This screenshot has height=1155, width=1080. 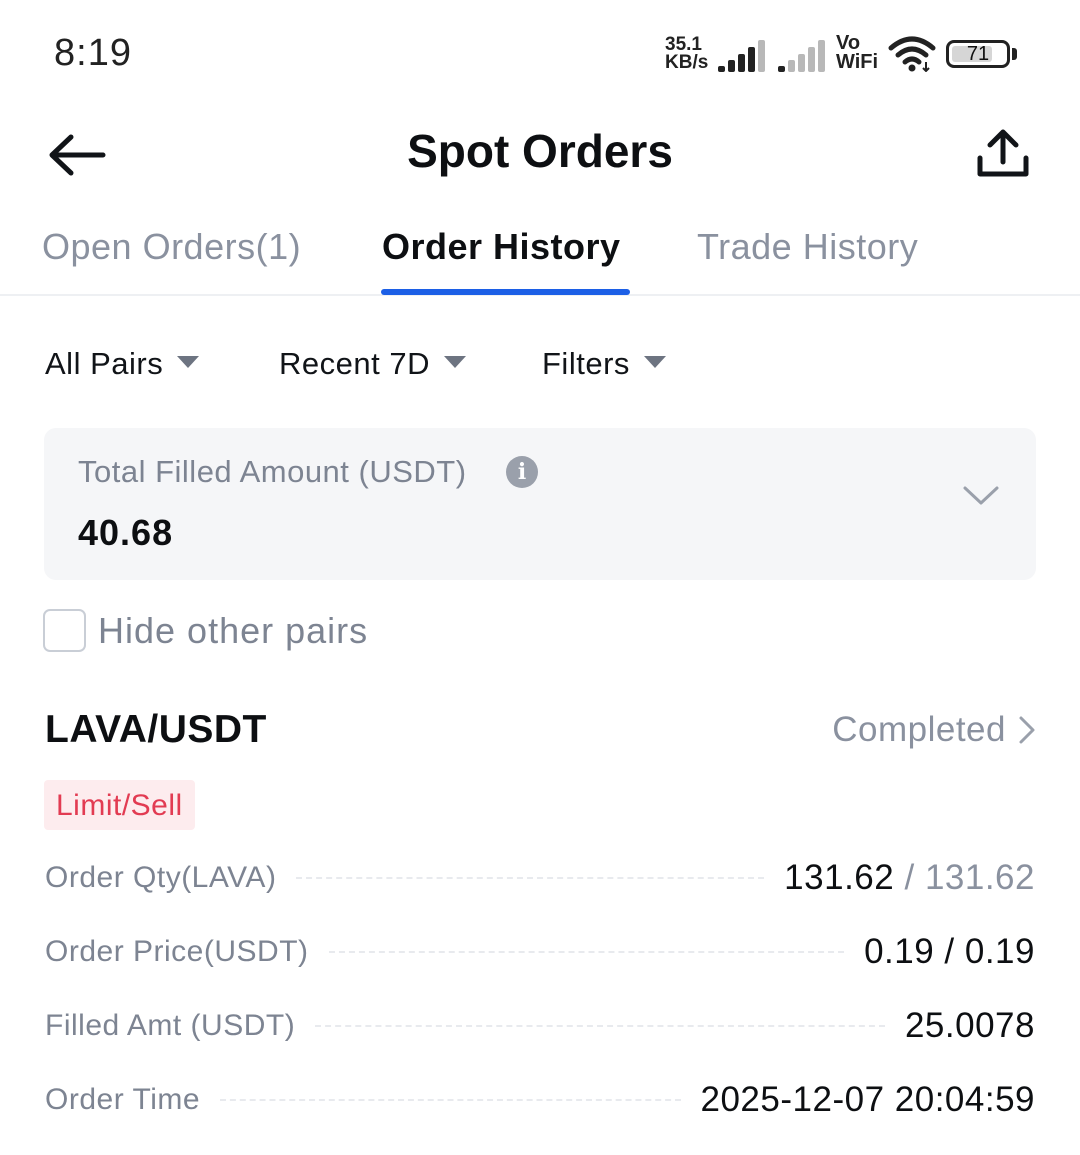 I want to click on order-type-badge: Limit/Sell, so click(x=119, y=805).